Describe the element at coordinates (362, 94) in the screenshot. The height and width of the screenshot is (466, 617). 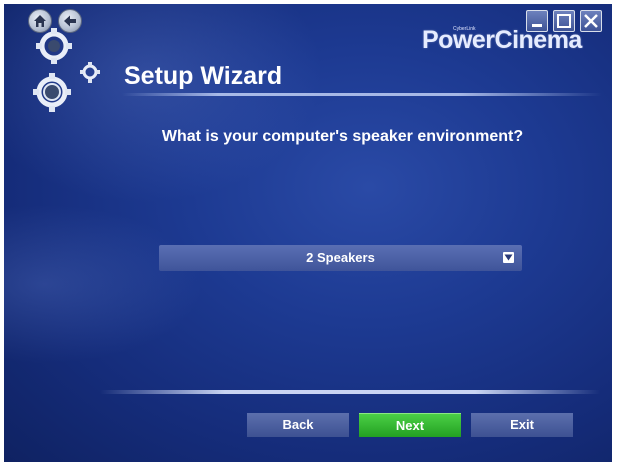
I see `title-divider` at that location.